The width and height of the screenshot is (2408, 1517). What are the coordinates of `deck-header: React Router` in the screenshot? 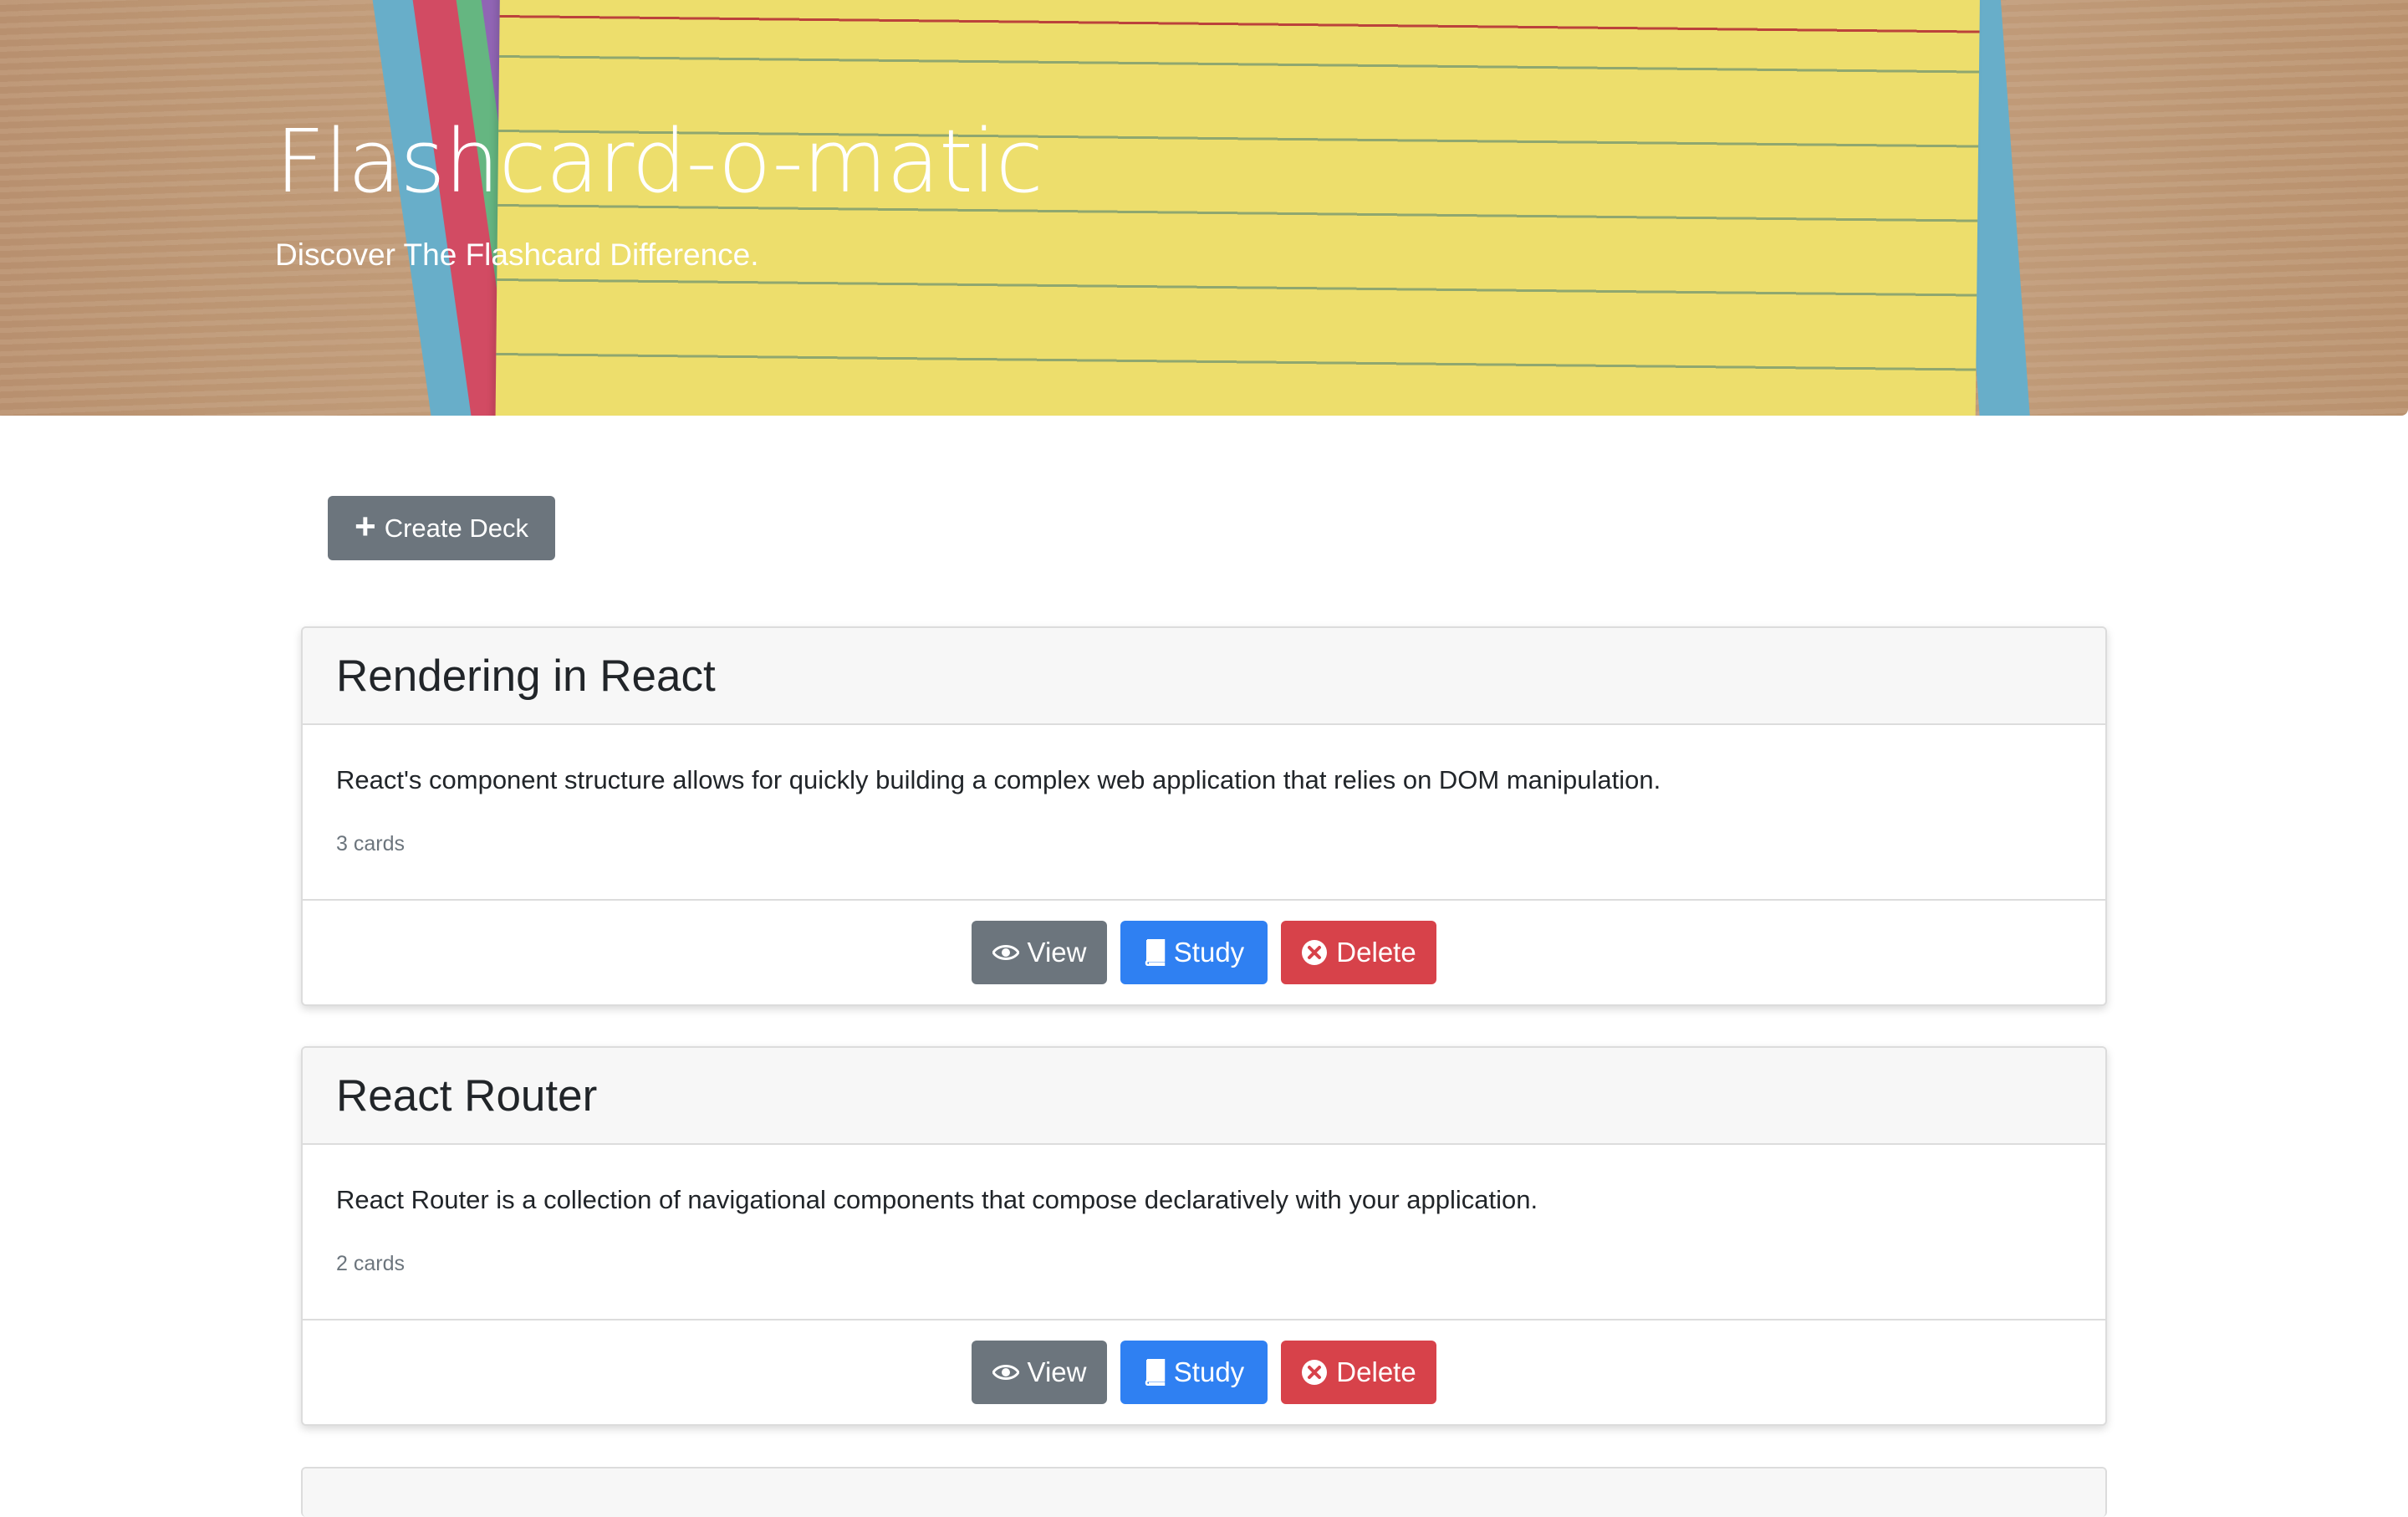 It's located at (1204, 1096).